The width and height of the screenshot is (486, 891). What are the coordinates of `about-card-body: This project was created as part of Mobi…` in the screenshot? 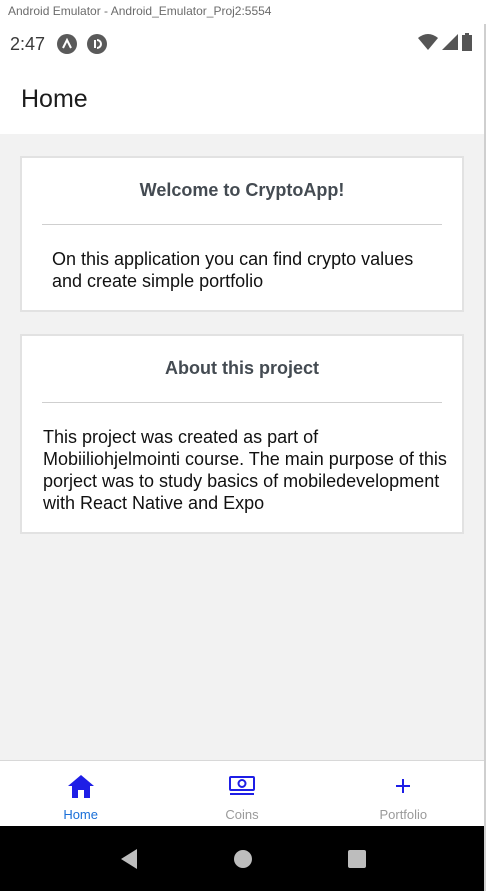 It's located at (245, 470).